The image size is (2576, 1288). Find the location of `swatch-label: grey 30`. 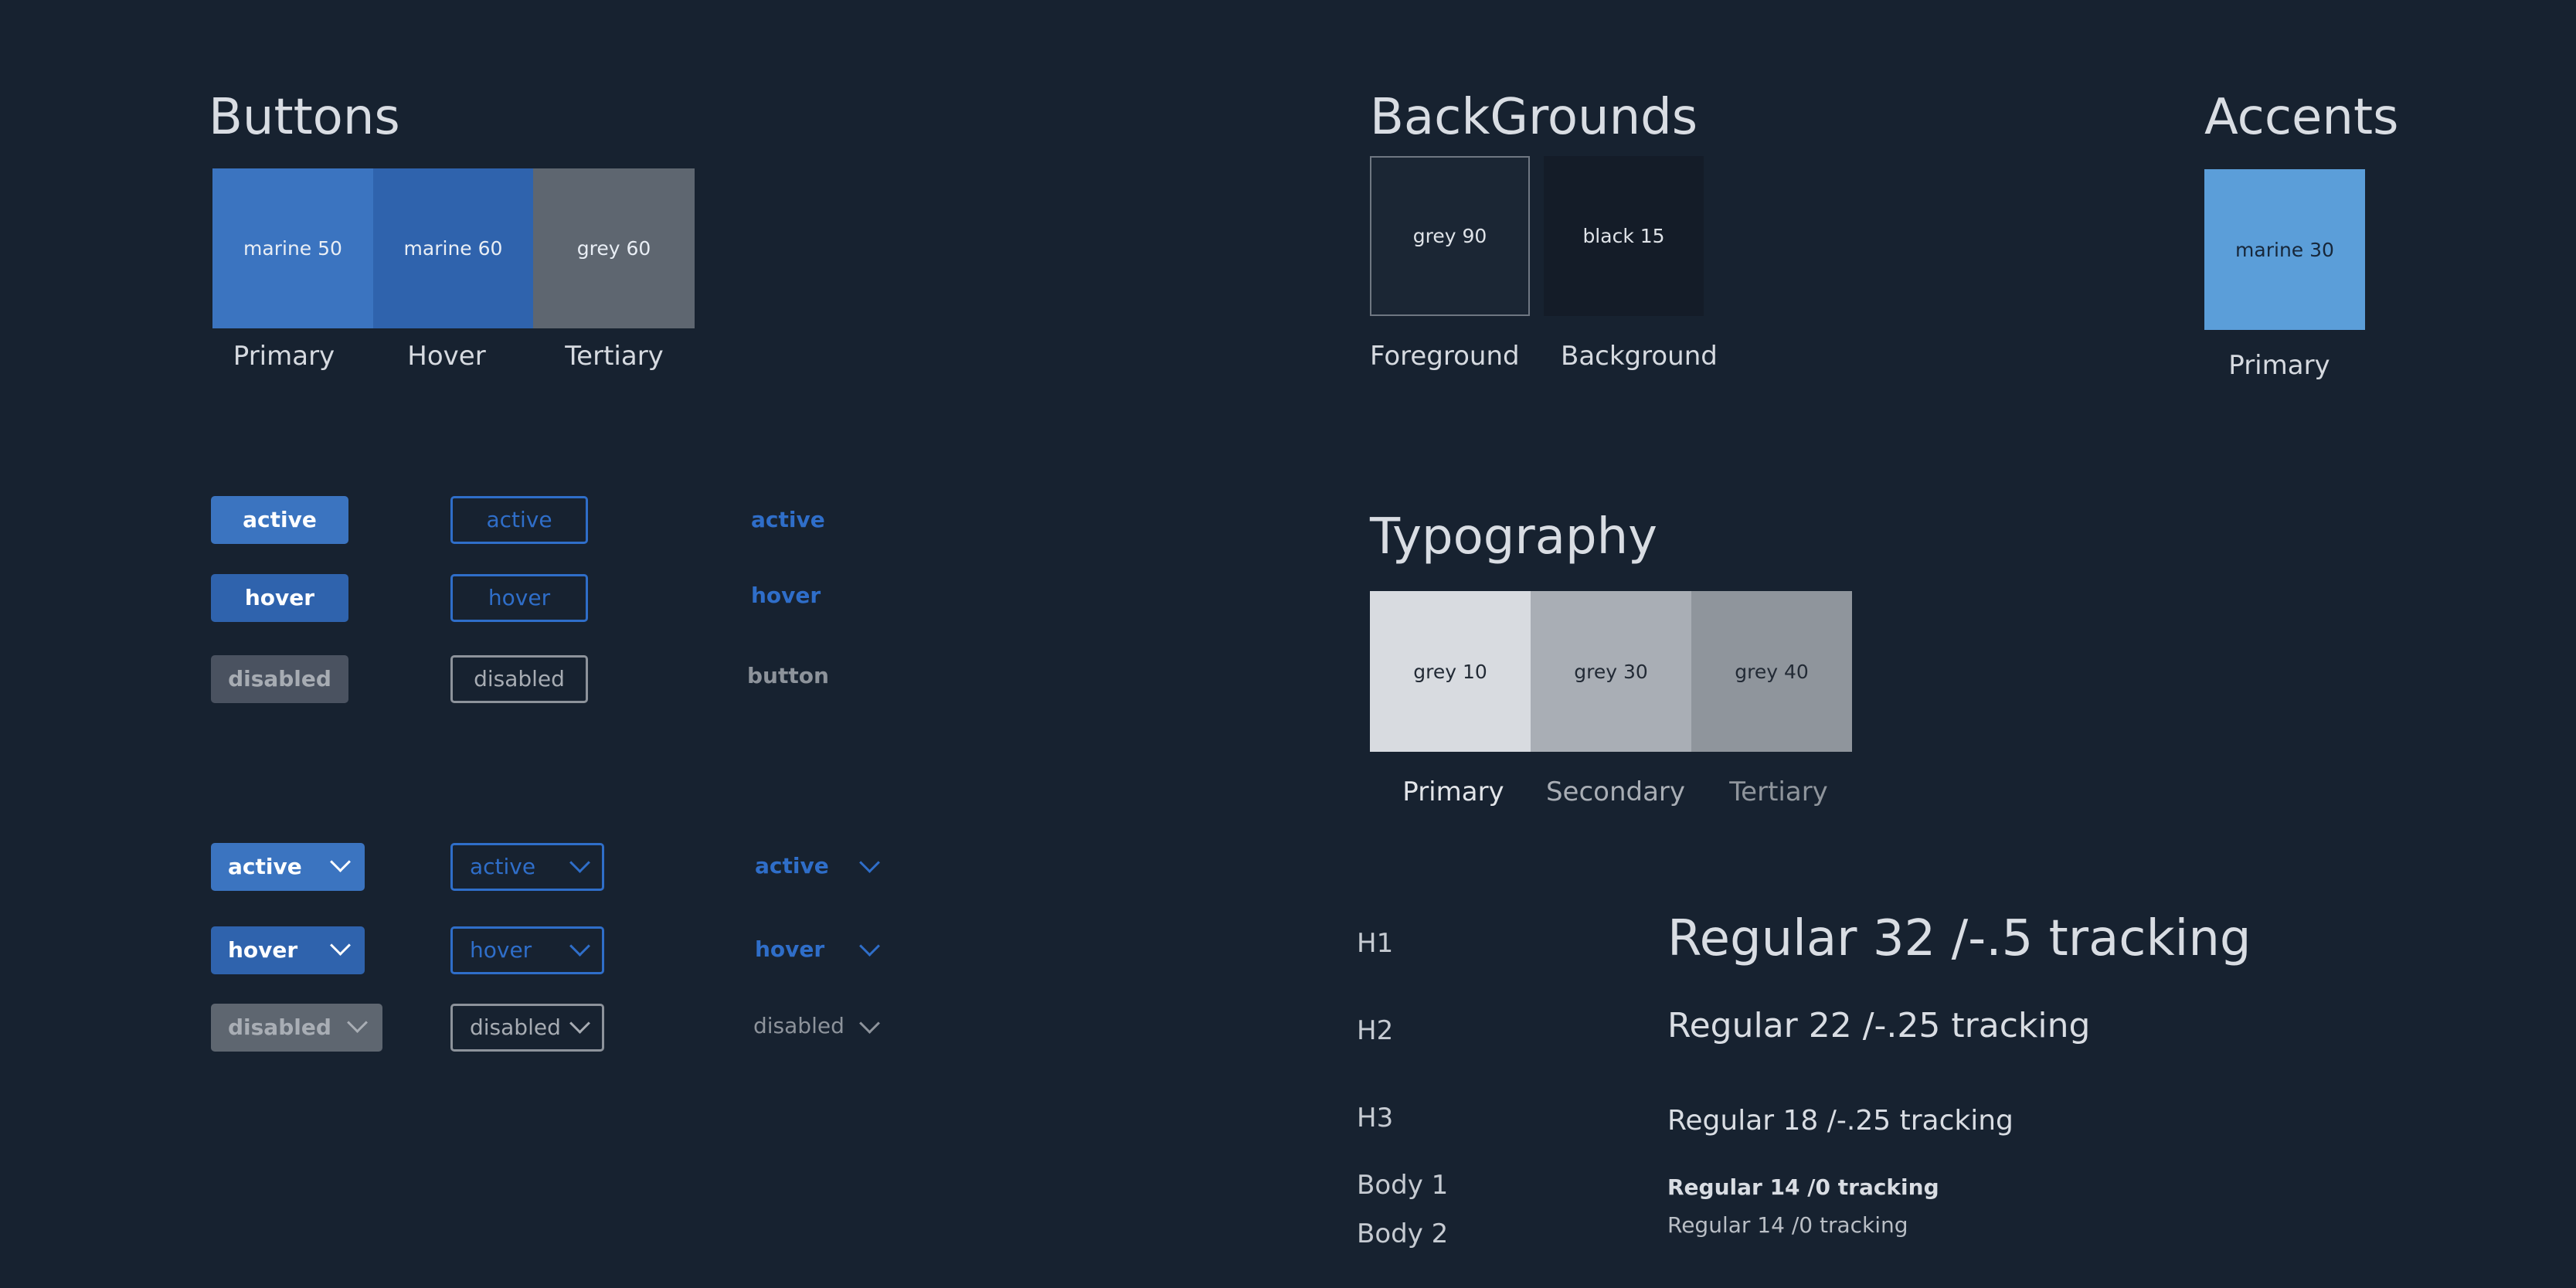

swatch-label: grey 30 is located at coordinates (1611, 671).